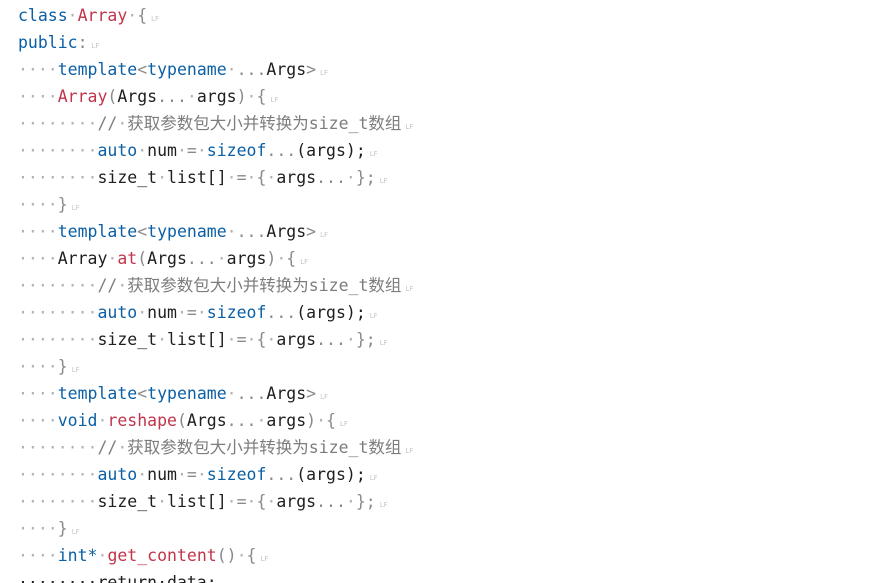 The width and height of the screenshot is (889, 583). Describe the element at coordinates (142, 420) in the screenshot. I see `code-token: reshape` at that location.